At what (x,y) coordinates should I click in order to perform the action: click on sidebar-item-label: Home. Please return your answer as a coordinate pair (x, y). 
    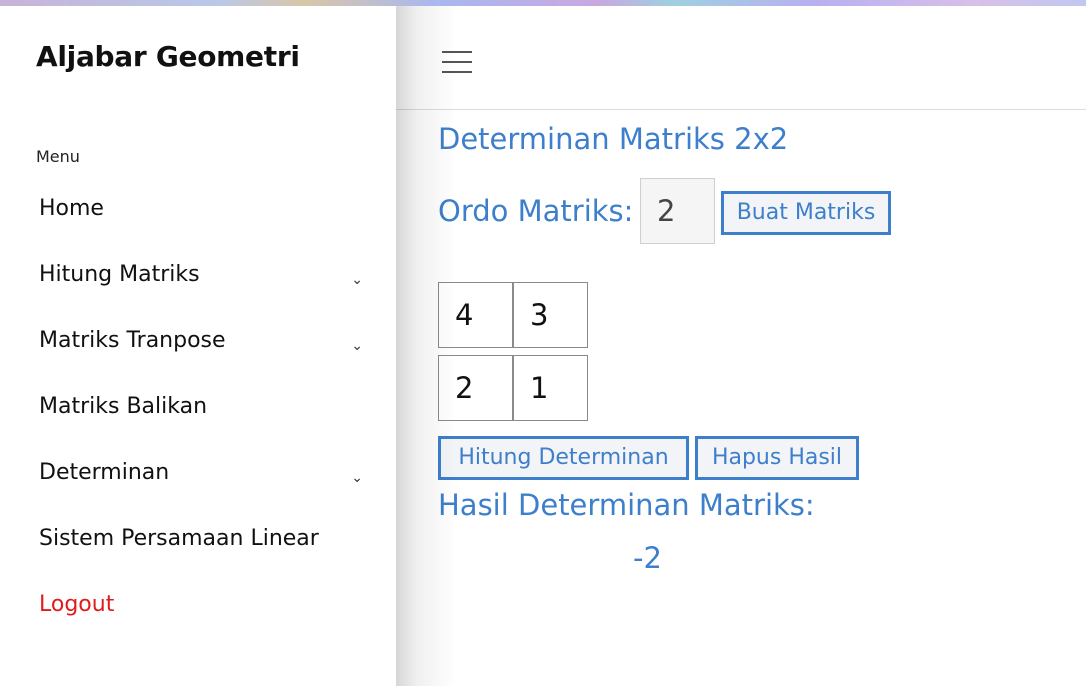
    Looking at the image, I should click on (71, 208).